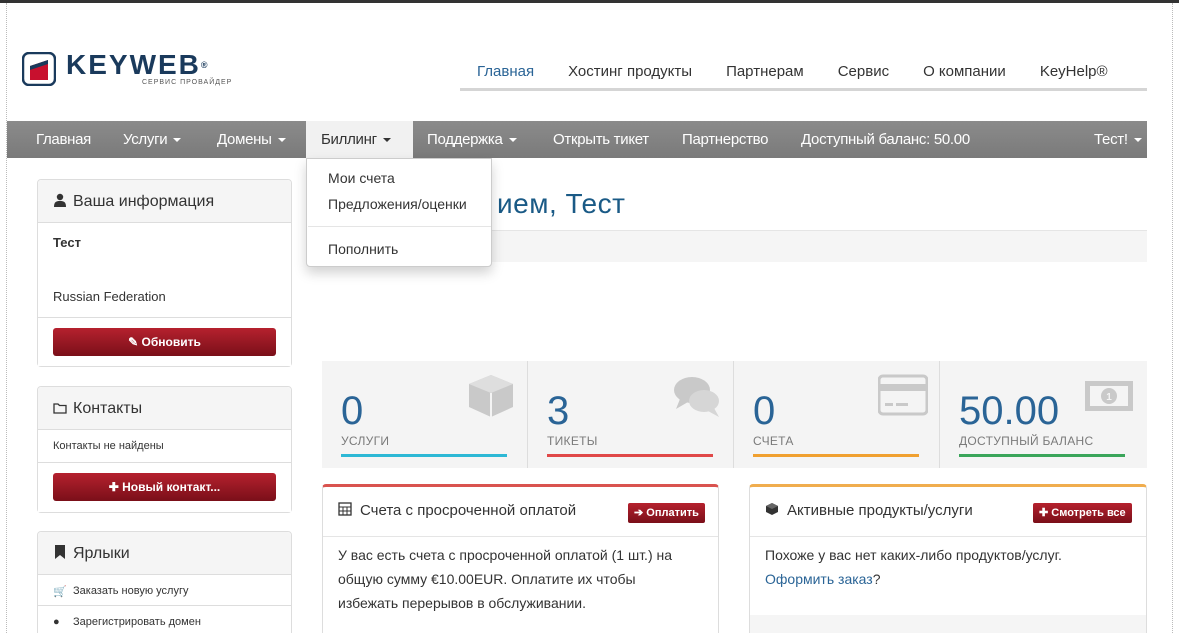 This screenshot has height=633, width=1179. What do you see at coordinates (60, 408) in the screenshot?
I see `folder-icon` at bounding box center [60, 408].